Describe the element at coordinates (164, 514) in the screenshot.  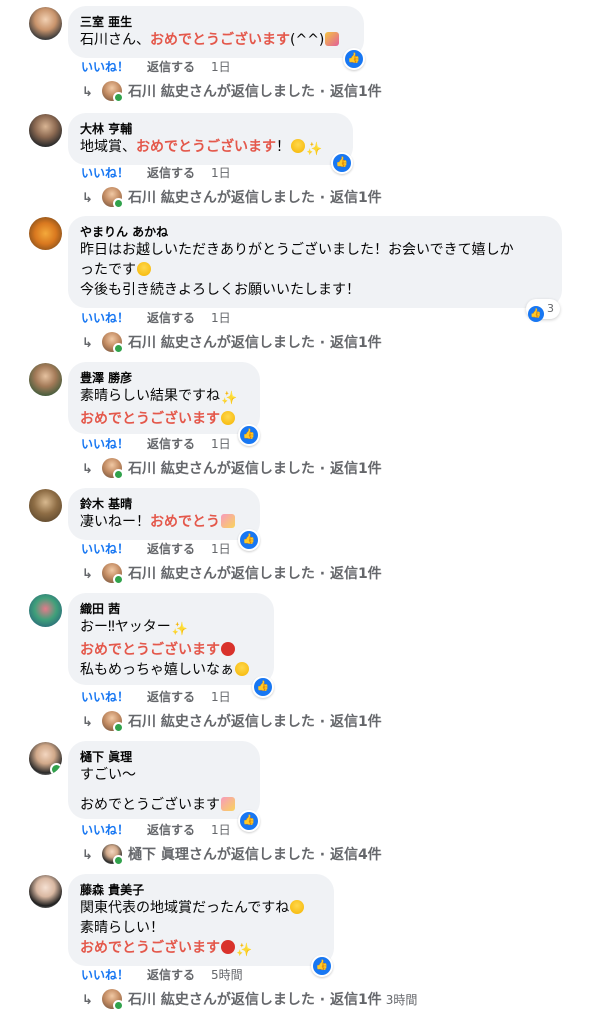
I see `comment-bubble: 鈴木 基晴 凄いねー！おめでとう` at that location.